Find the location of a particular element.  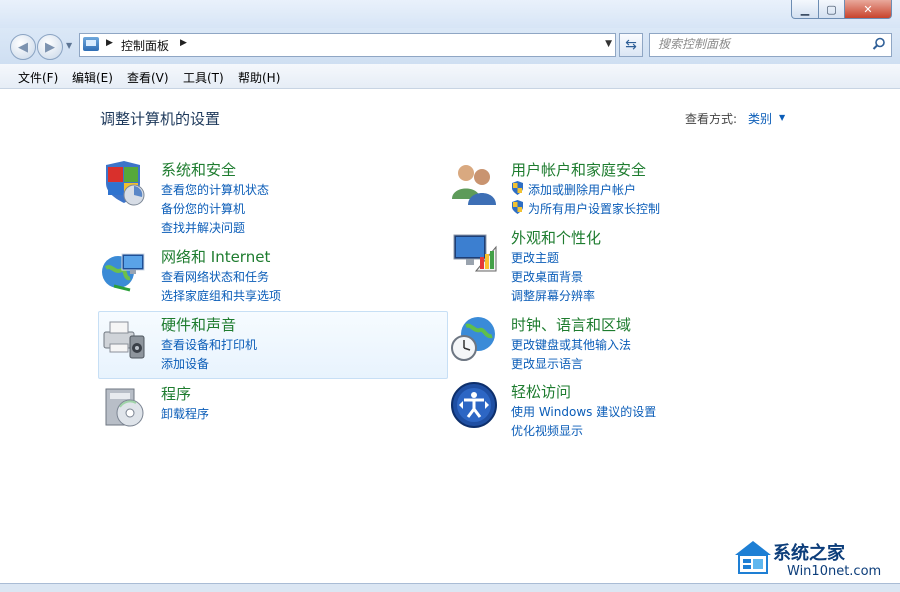

category-title: 用户帐户和家庭安全 is located at coordinates (578, 169).